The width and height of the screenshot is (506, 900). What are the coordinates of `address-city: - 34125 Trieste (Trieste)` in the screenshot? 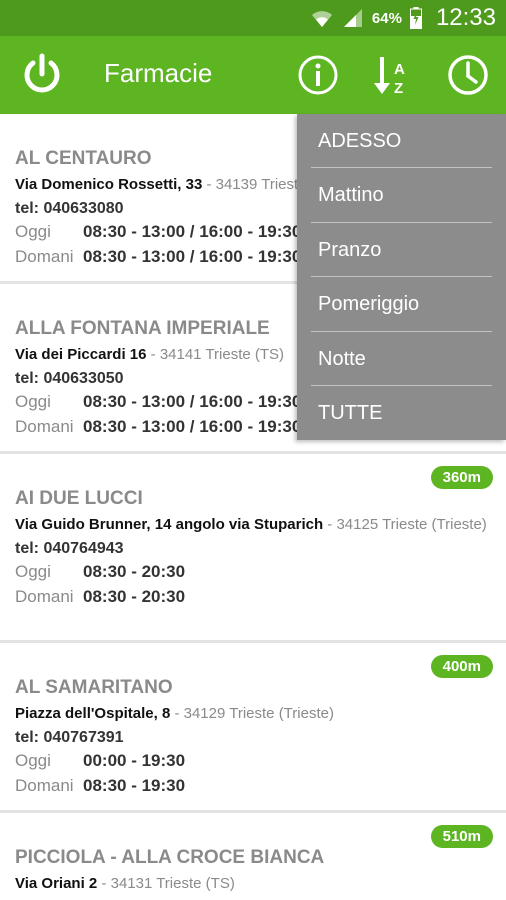 It's located at (405, 524).